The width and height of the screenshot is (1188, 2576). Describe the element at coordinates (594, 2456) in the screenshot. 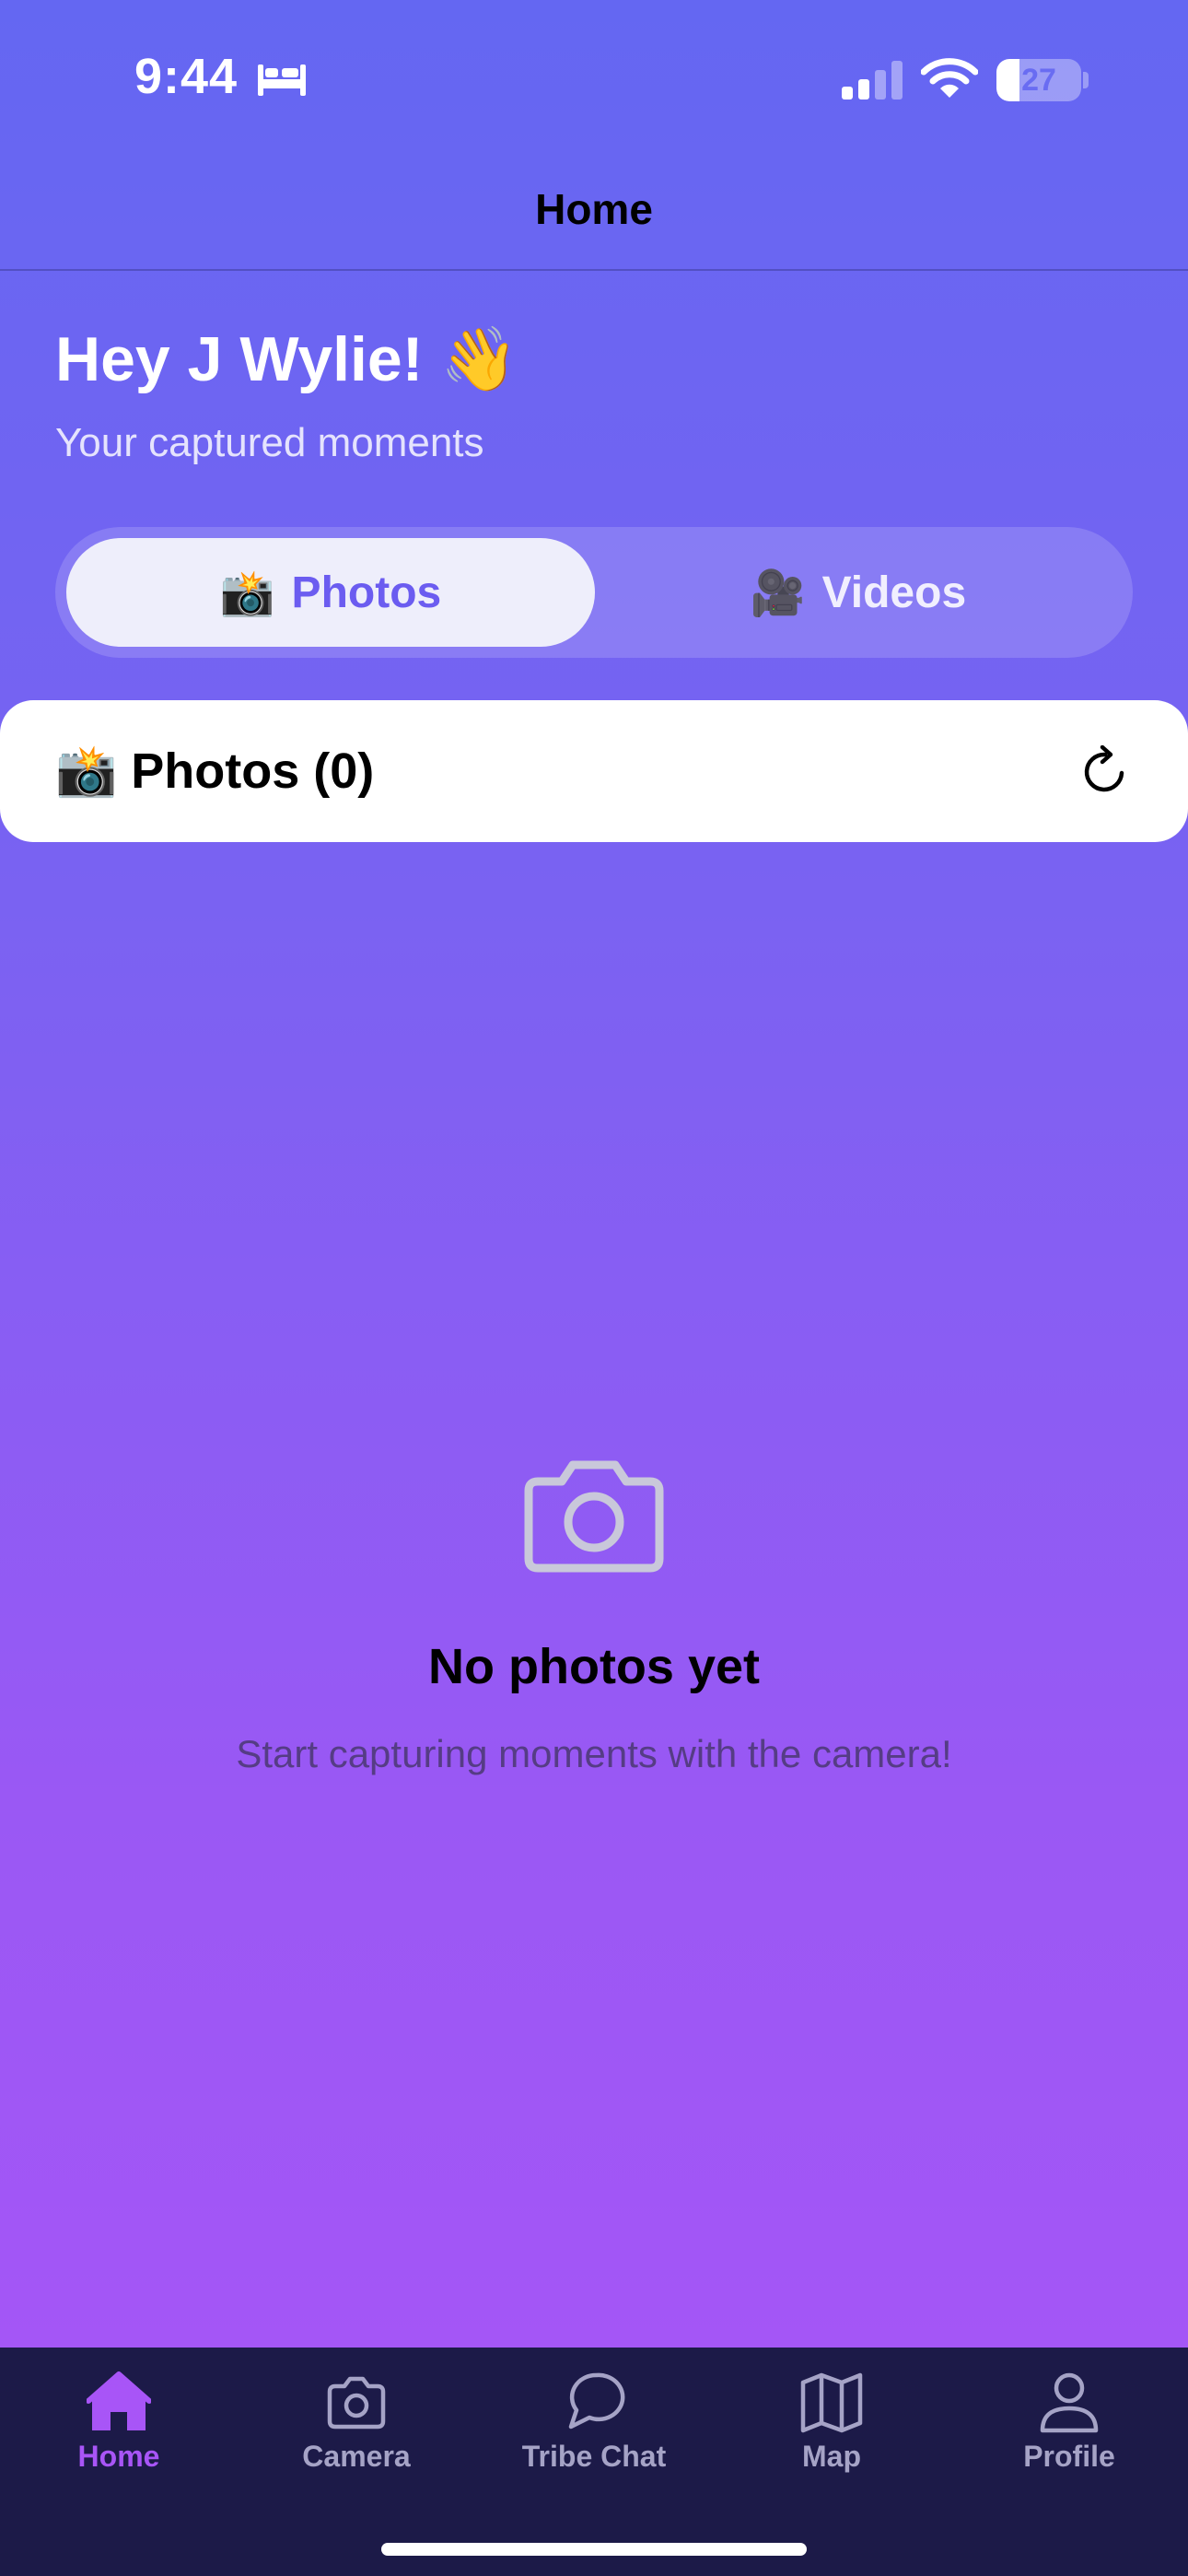

I see `tab-tribe-chat-label: Tribe Chat` at that location.